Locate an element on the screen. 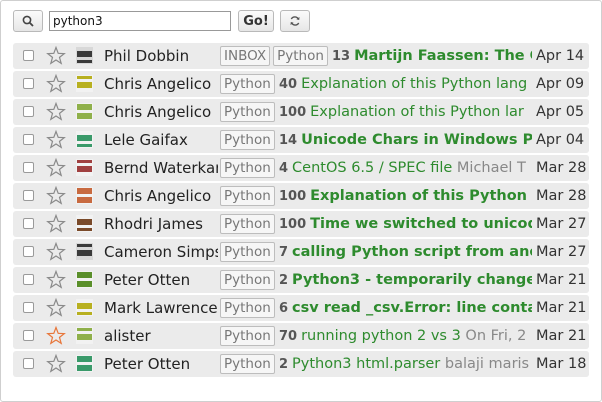  thread-subject: running python 2 vs 3 is located at coordinates (381, 336).